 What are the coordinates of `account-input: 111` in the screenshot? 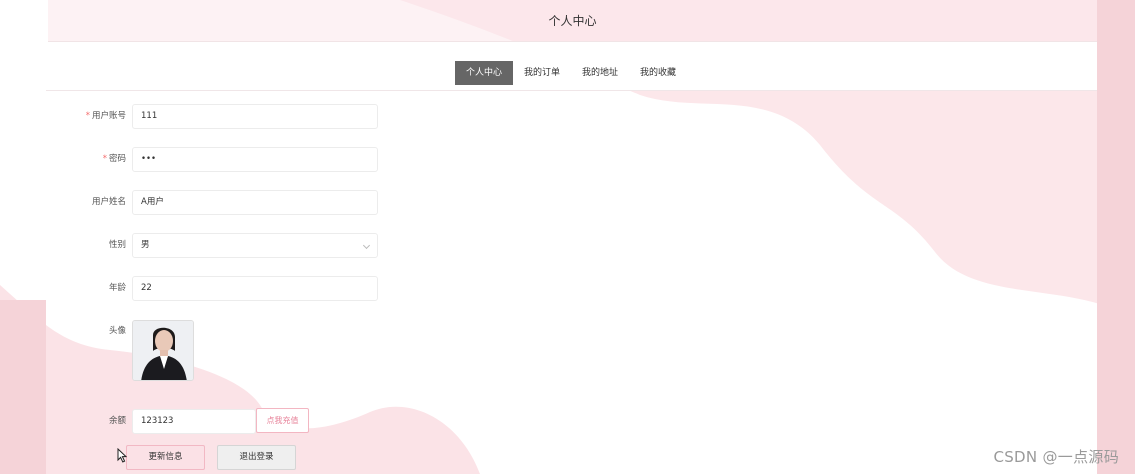 It's located at (255, 116).